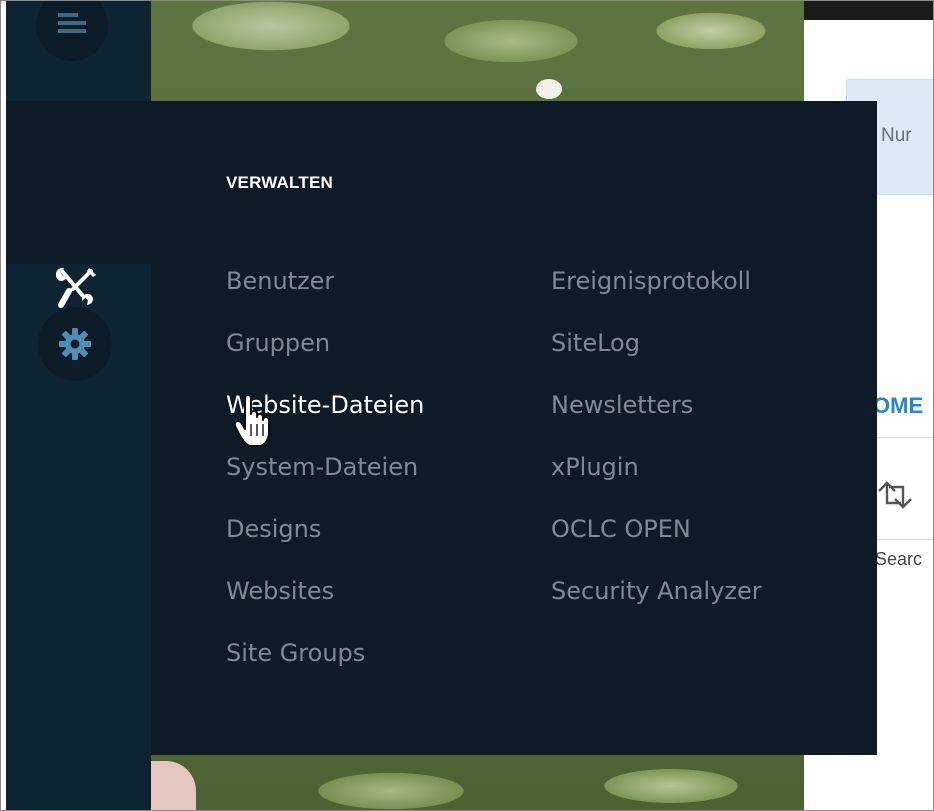 Image resolution: width=934 pixels, height=811 pixels. I want to click on gear-icon, so click(75, 344).